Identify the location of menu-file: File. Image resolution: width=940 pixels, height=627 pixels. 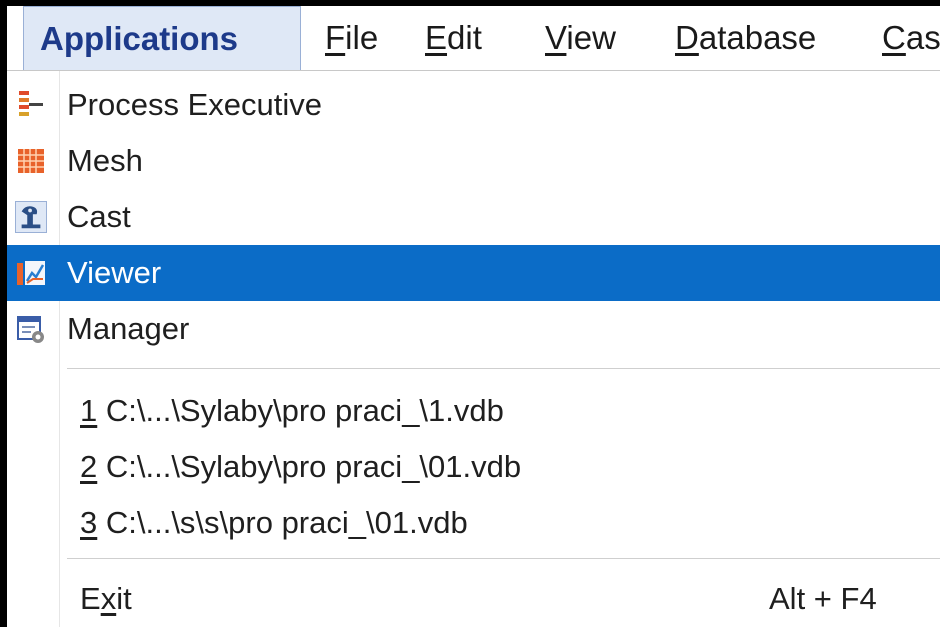
(351, 38).